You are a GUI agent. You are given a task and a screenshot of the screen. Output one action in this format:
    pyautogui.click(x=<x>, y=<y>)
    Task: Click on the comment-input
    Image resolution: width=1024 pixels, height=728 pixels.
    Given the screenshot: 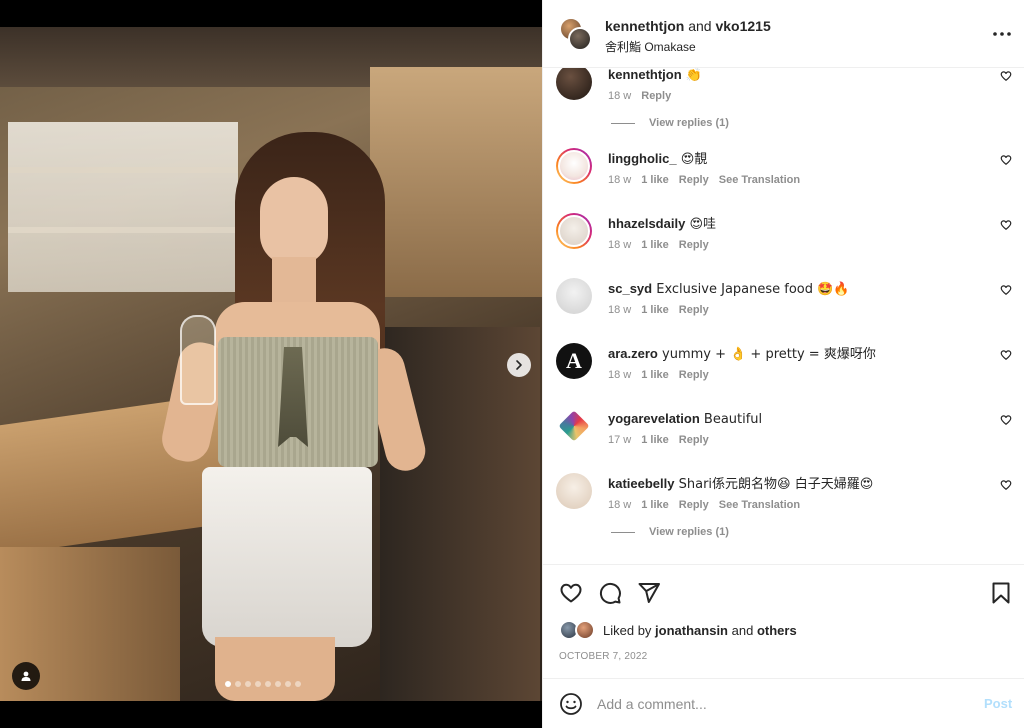 What is the action you would take?
    pyautogui.click(x=782, y=704)
    